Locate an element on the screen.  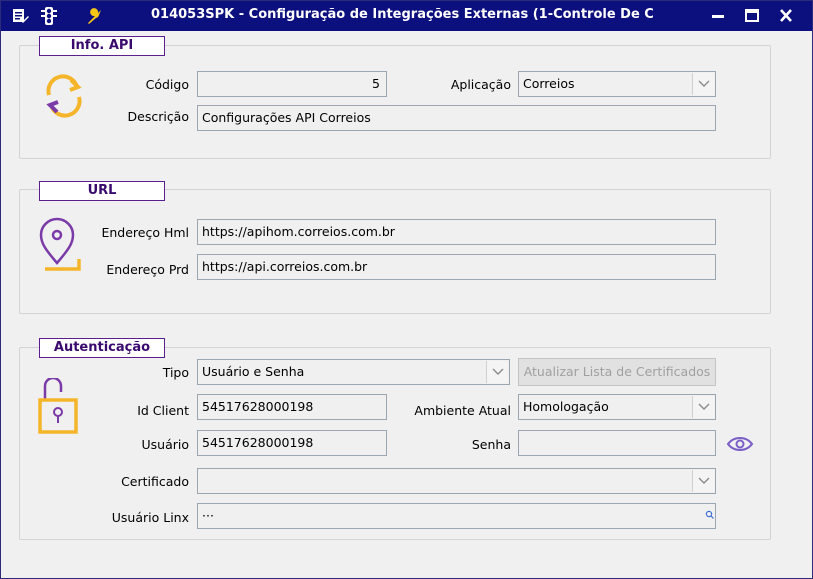
descricao-label: Descrição is located at coordinates (158, 116).